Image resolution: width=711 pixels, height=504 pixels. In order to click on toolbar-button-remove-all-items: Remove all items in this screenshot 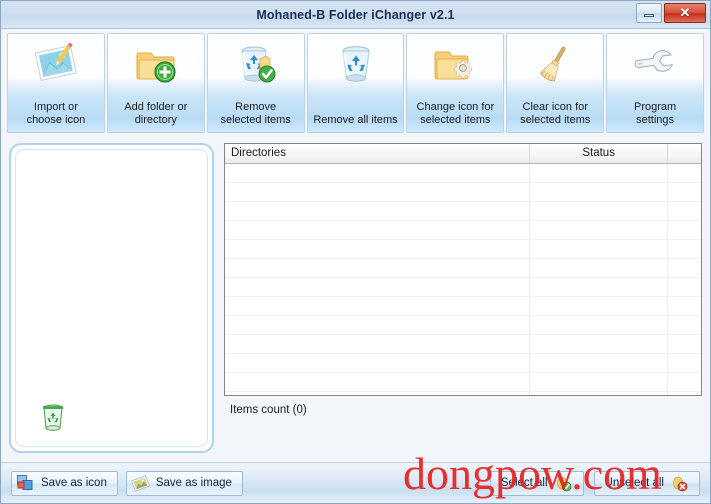, I will do `click(355, 83)`.